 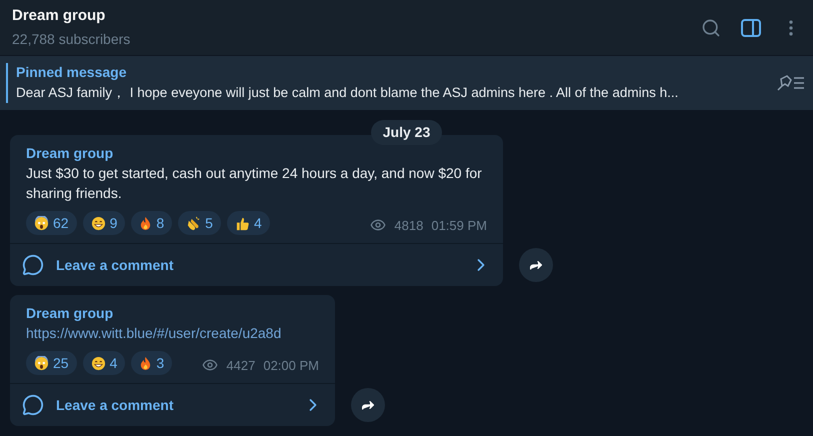 What do you see at coordinates (72, 40) in the screenshot?
I see `subscriber-count: 22,788 subscribers` at bounding box center [72, 40].